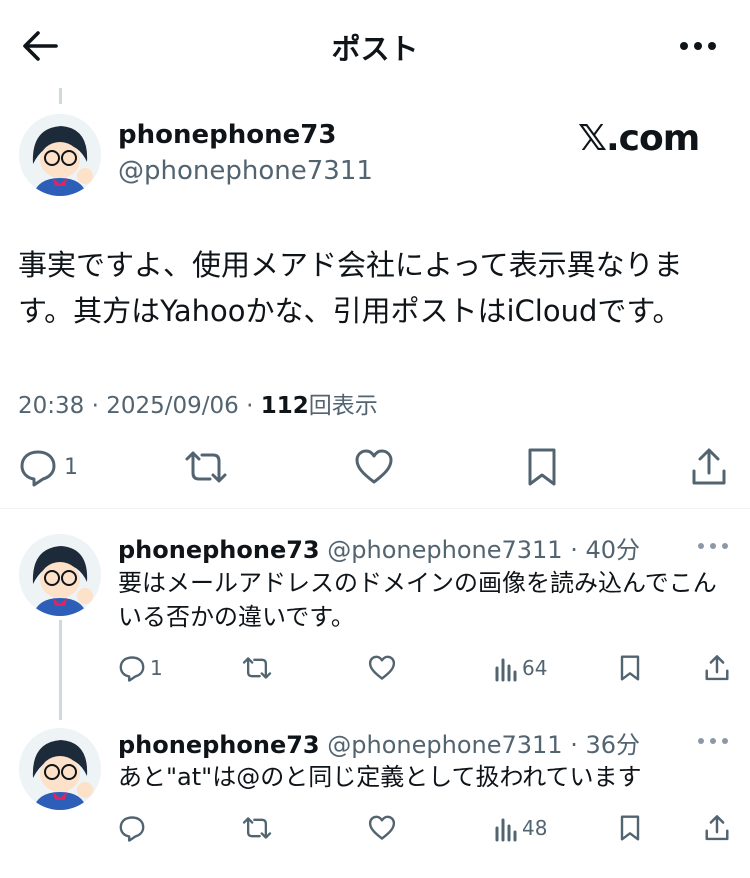 This screenshot has width=750, height=878. Describe the element at coordinates (605, 550) in the screenshot. I see `reply-age: · 40分` at that location.